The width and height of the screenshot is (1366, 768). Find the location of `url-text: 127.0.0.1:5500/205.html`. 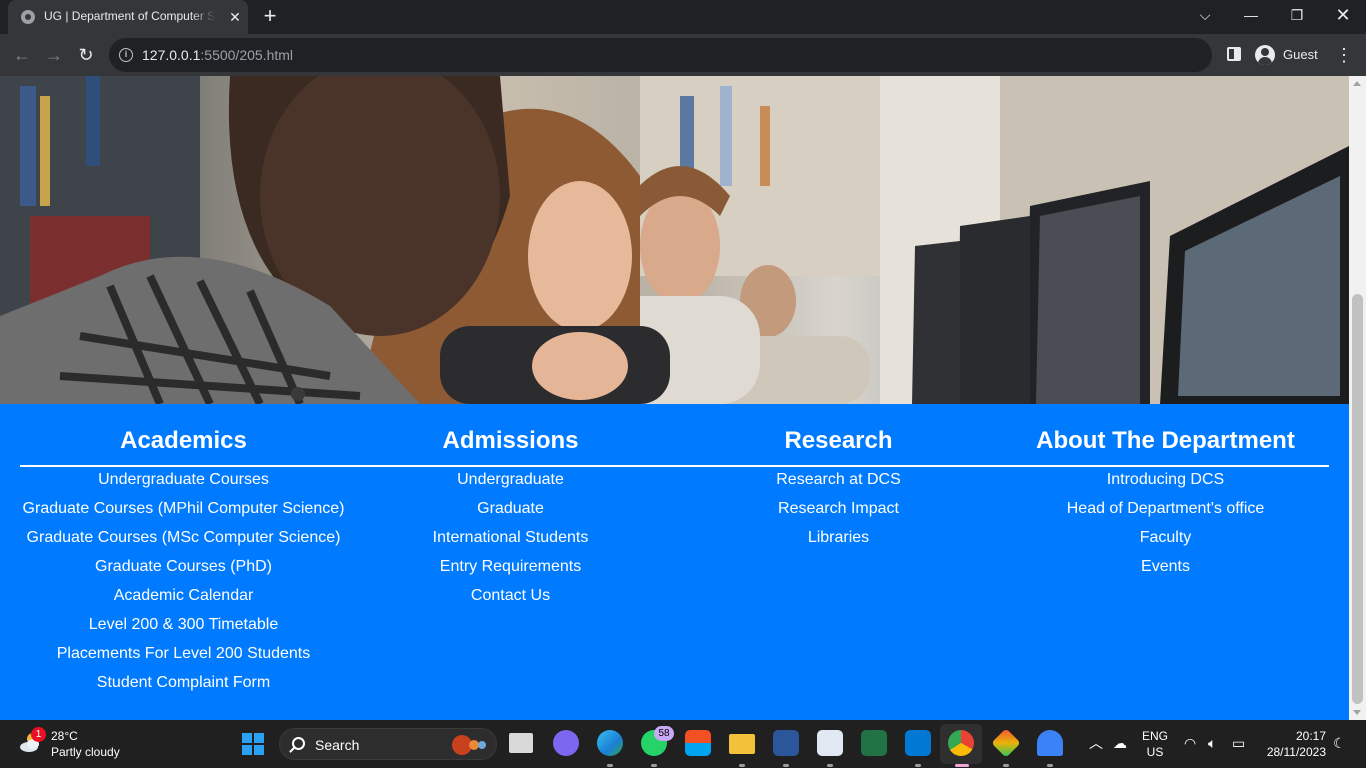

url-text: 127.0.0.1:5500/205.html is located at coordinates (217, 55).